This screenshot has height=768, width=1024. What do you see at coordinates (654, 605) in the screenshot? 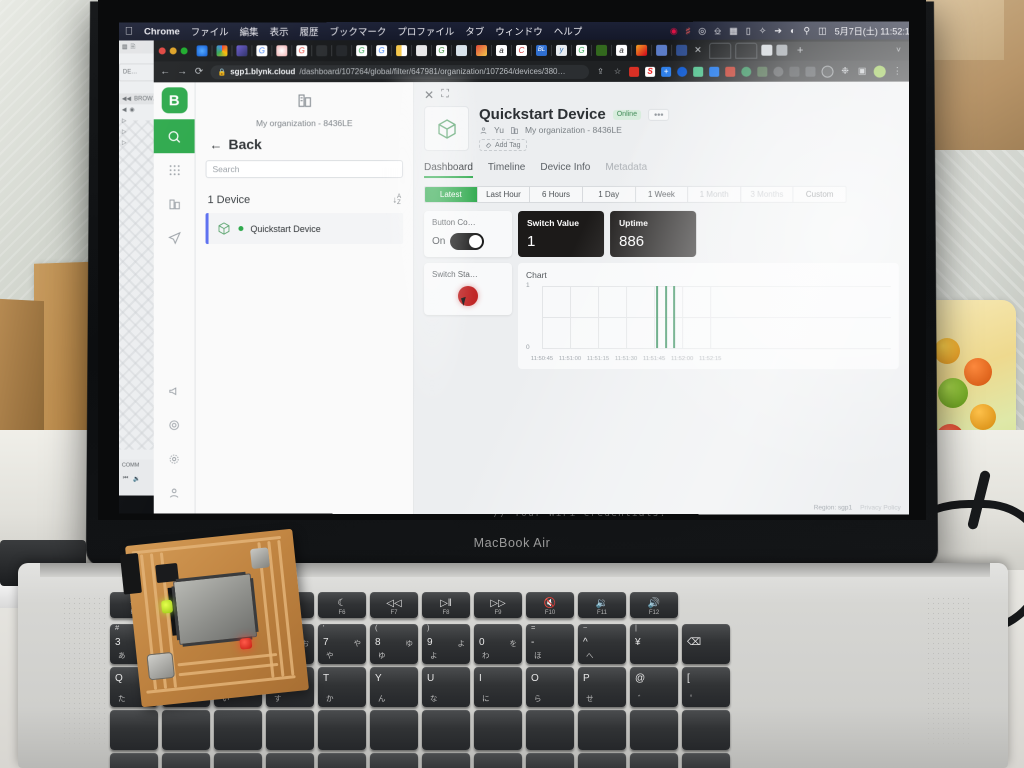
I see `key-F12: 🔊 F12` at bounding box center [654, 605].